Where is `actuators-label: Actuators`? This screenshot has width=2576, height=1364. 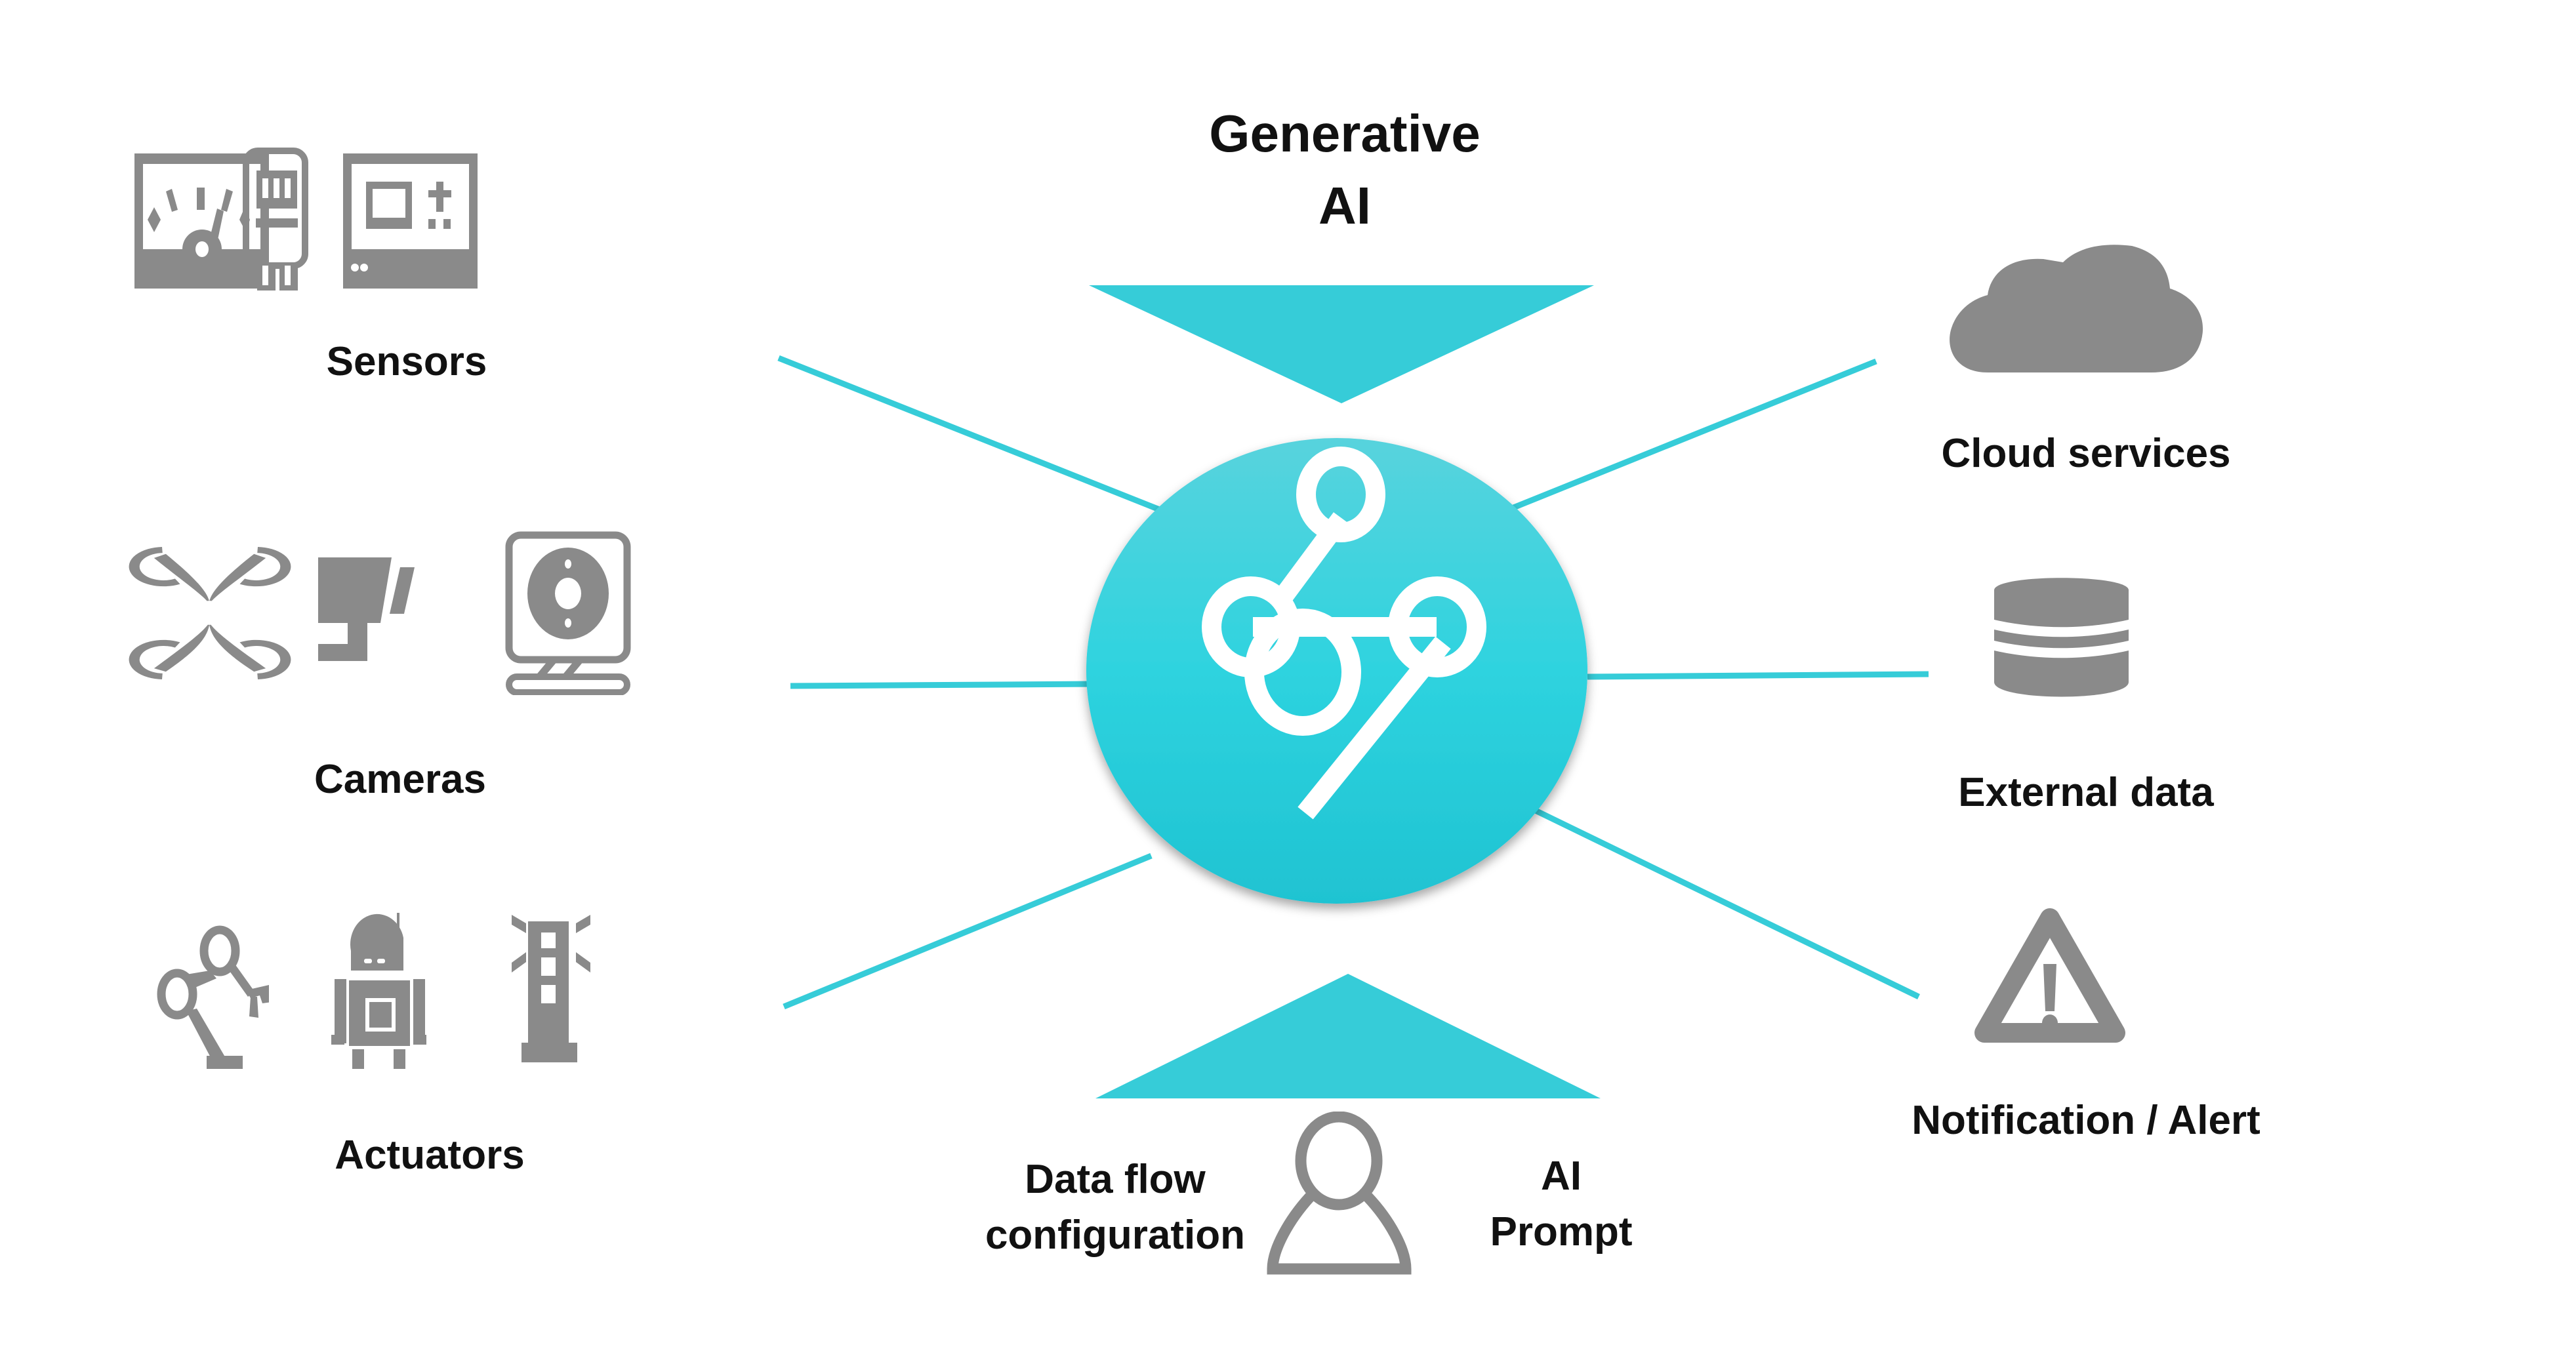 actuators-label: Actuators is located at coordinates (430, 1155).